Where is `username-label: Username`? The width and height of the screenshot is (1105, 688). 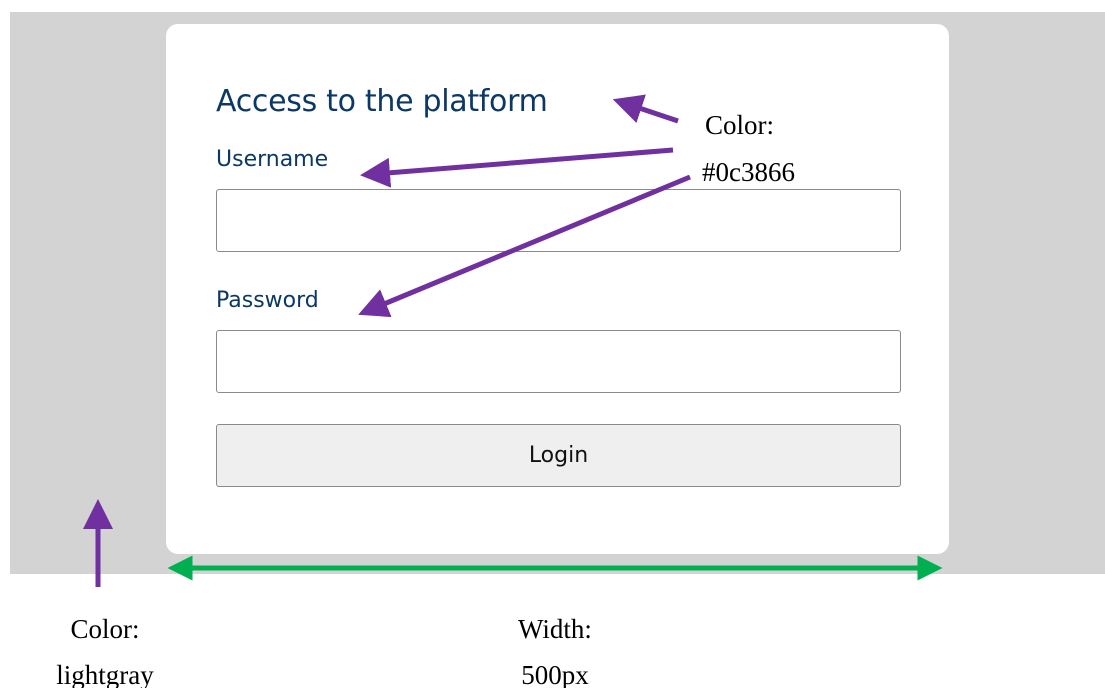
username-label: Username is located at coordinates (272, 159).